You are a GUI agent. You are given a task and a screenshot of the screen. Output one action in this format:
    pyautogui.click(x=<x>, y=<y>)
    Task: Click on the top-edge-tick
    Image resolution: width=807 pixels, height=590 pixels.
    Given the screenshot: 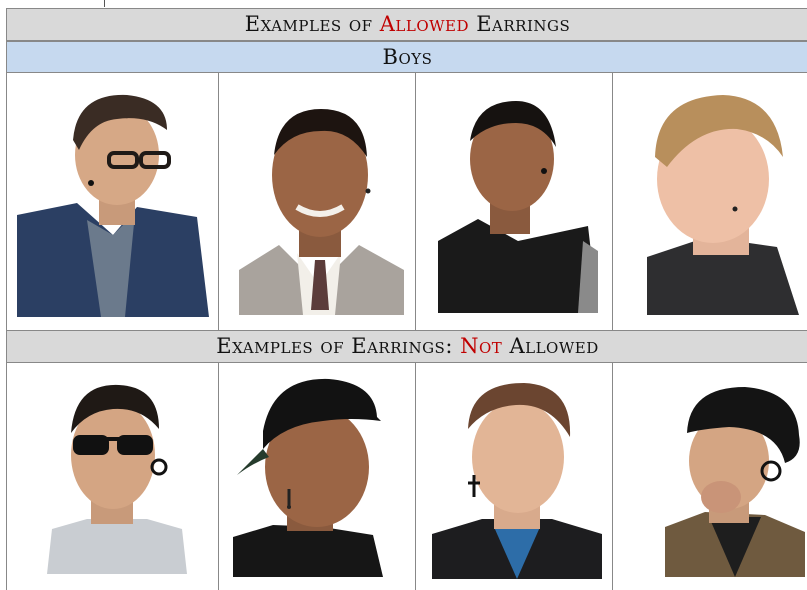 What is the action you would take?
    pyautogui.click(x=104, y=3)
    